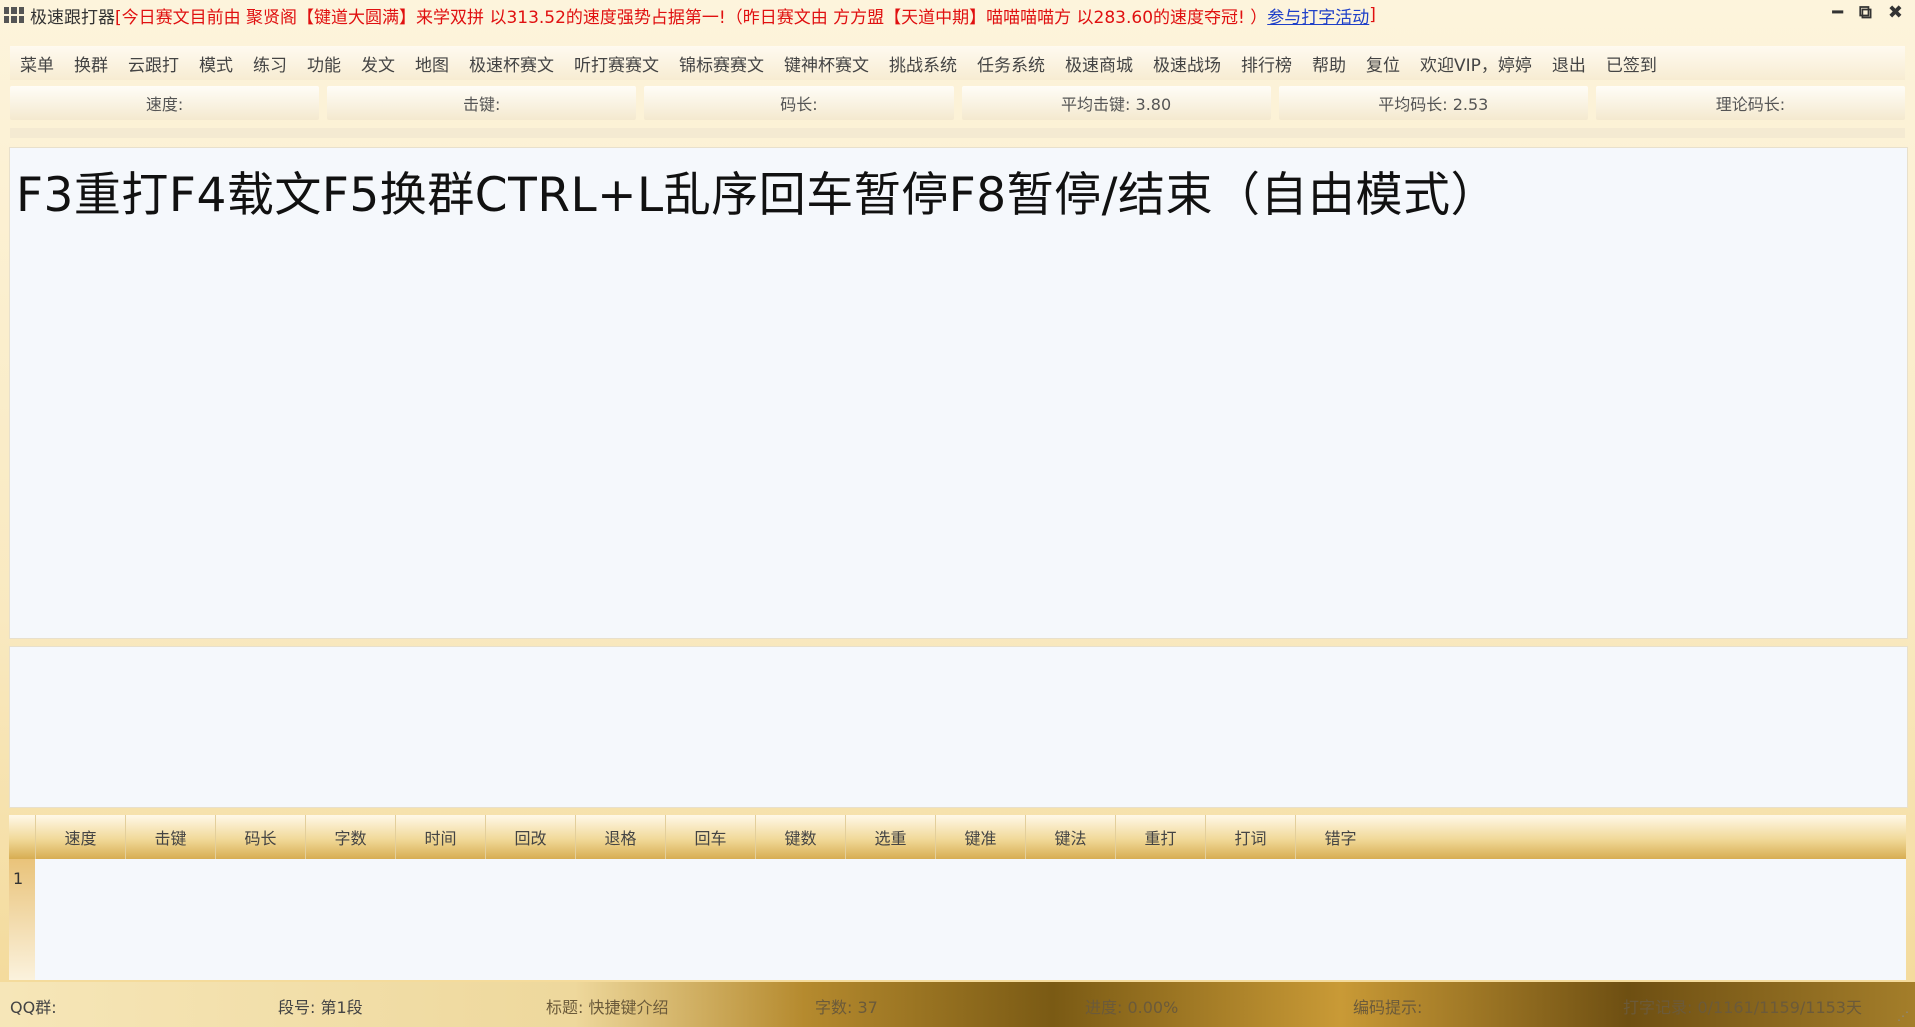 Image resolution: width=1915 pixels, height=1027 pixels. Describe the element at coordinates (607, 1007) in the screenshot. I see `status-title: 标题: 快捷键介绍` at that location.